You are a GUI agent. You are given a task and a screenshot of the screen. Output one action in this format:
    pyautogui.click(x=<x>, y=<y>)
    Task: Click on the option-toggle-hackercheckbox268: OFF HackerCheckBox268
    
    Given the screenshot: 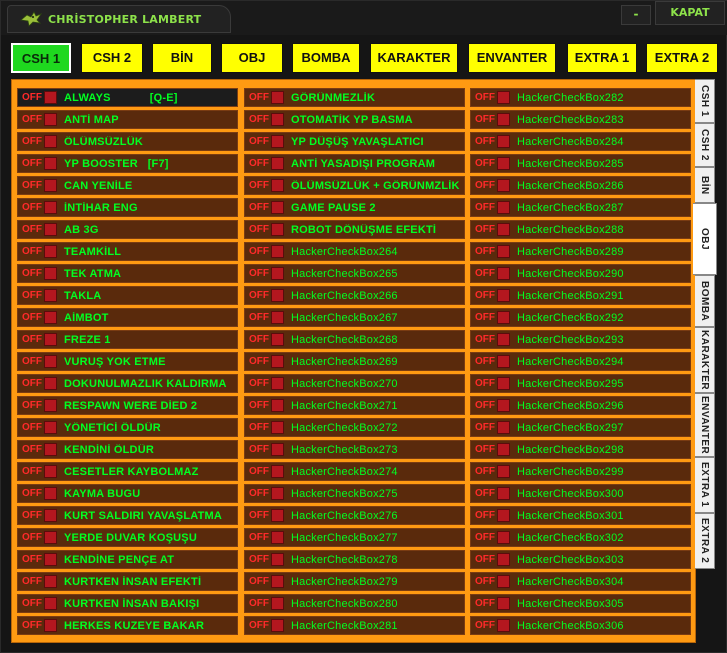 What is the action you would take?
    pyautogui.click(x=354, y=339)
    